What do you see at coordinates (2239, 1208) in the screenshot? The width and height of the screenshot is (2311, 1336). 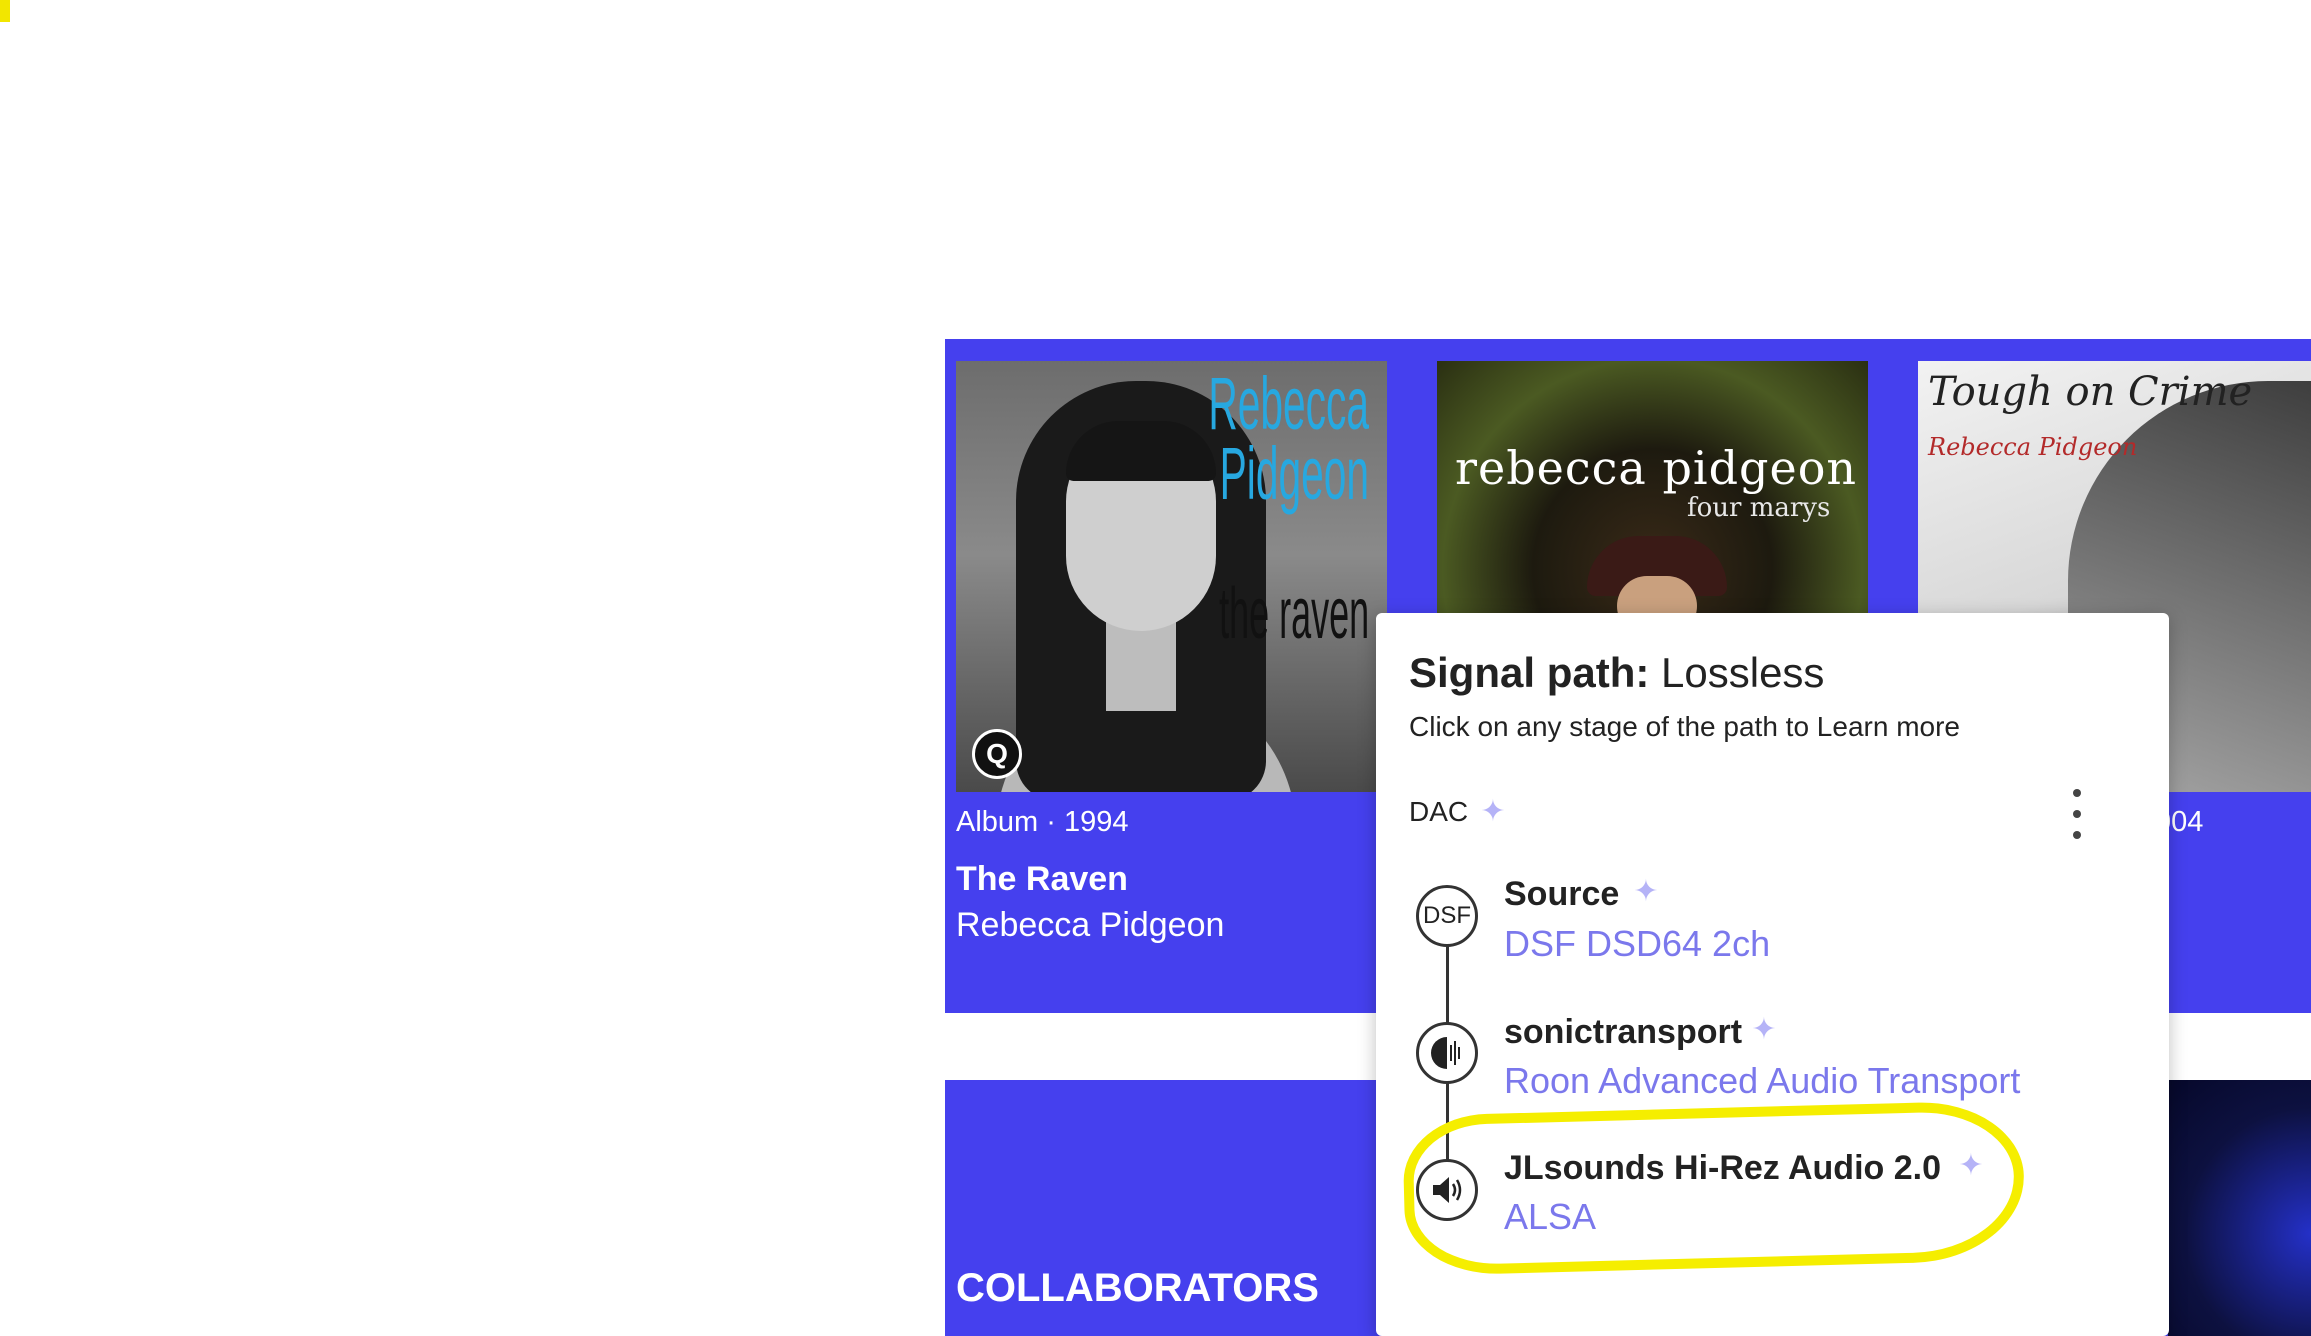 I see `album-cover-partial` at bounding box center [2239, 1208].